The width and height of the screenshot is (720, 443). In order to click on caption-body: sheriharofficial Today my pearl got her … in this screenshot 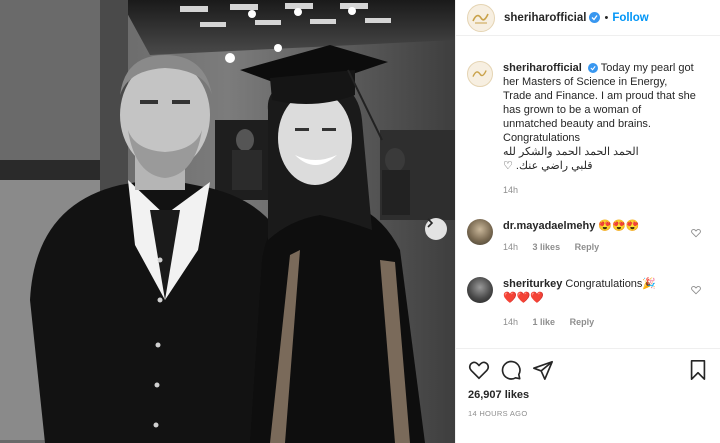, I will do `click(600, 128)`.